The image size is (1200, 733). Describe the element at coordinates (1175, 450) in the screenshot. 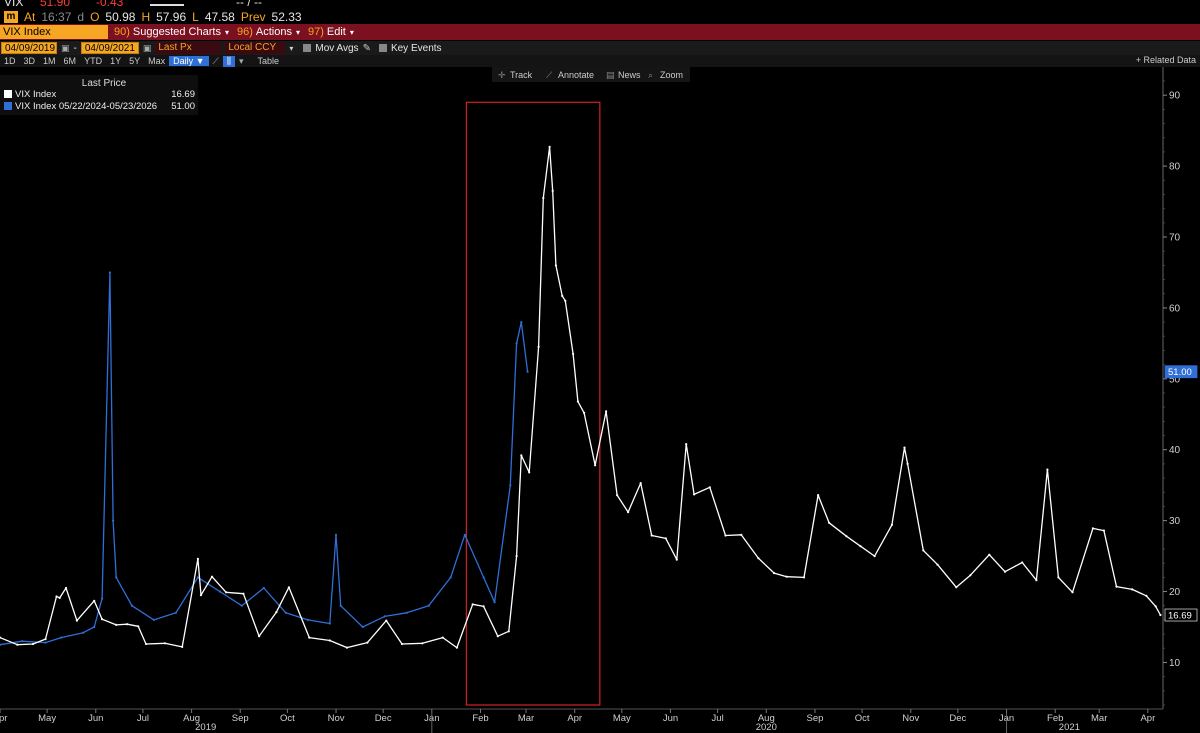

I see `y-tick-label: 40` at that location.